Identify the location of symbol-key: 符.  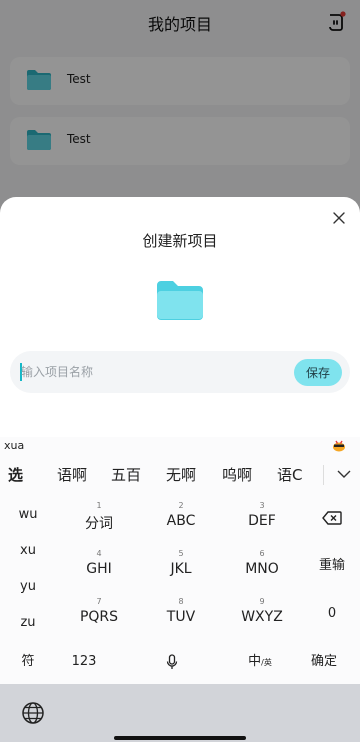
(28, 662).